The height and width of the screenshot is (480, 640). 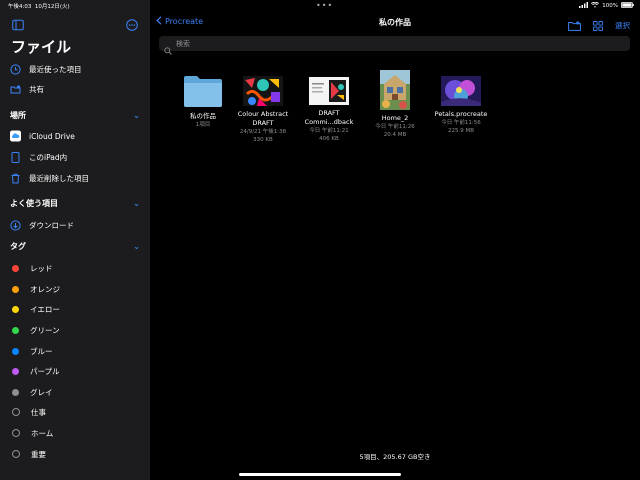 What do you see at coordinates (15, 178) in the screenshot?
I see `trash-icon` at bounding box center [15, 178].